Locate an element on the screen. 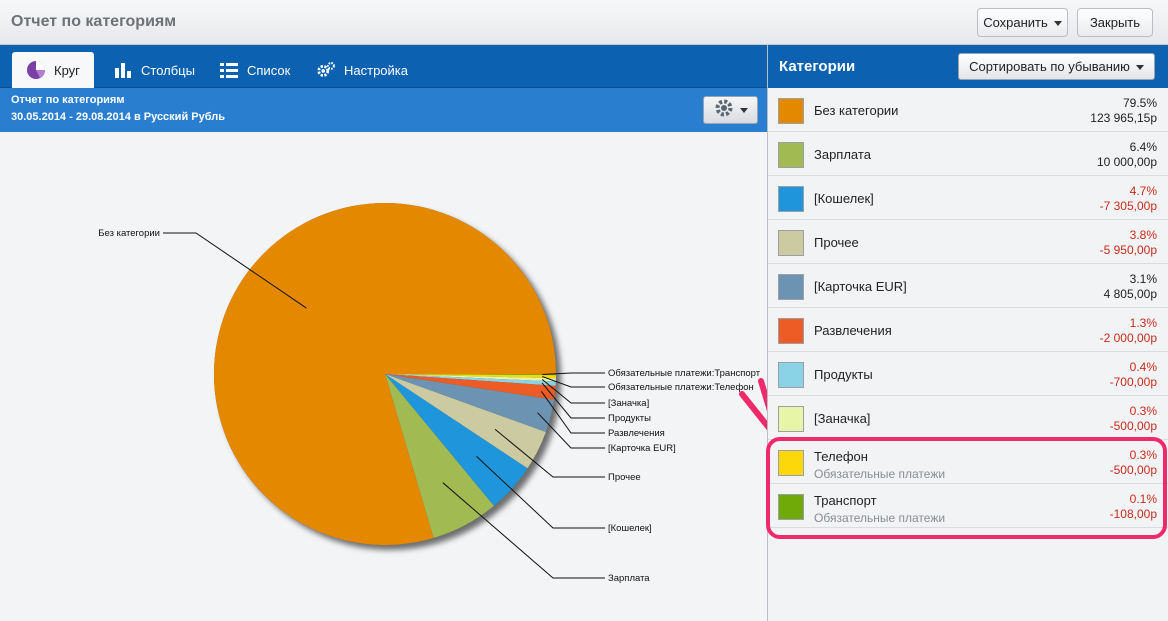 The width and height of the screenshot is (1168, 621). save-dropdown-button: Сохранить is located at coordinates (1022, 22).